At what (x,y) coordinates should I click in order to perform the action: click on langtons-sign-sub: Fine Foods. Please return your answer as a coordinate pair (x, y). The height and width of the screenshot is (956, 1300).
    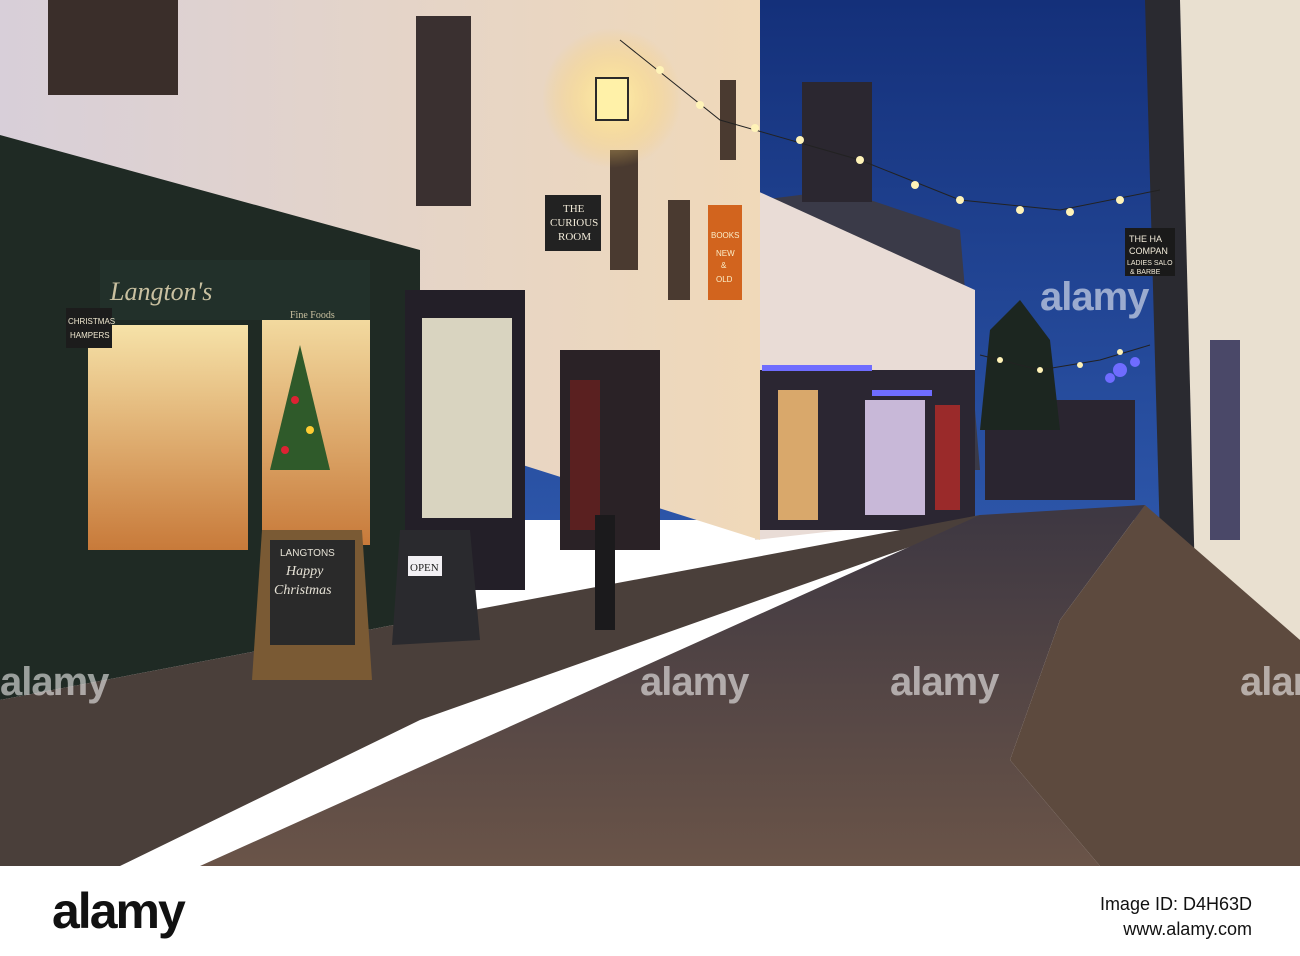
    Looking at the image, I should click on (312, 315).